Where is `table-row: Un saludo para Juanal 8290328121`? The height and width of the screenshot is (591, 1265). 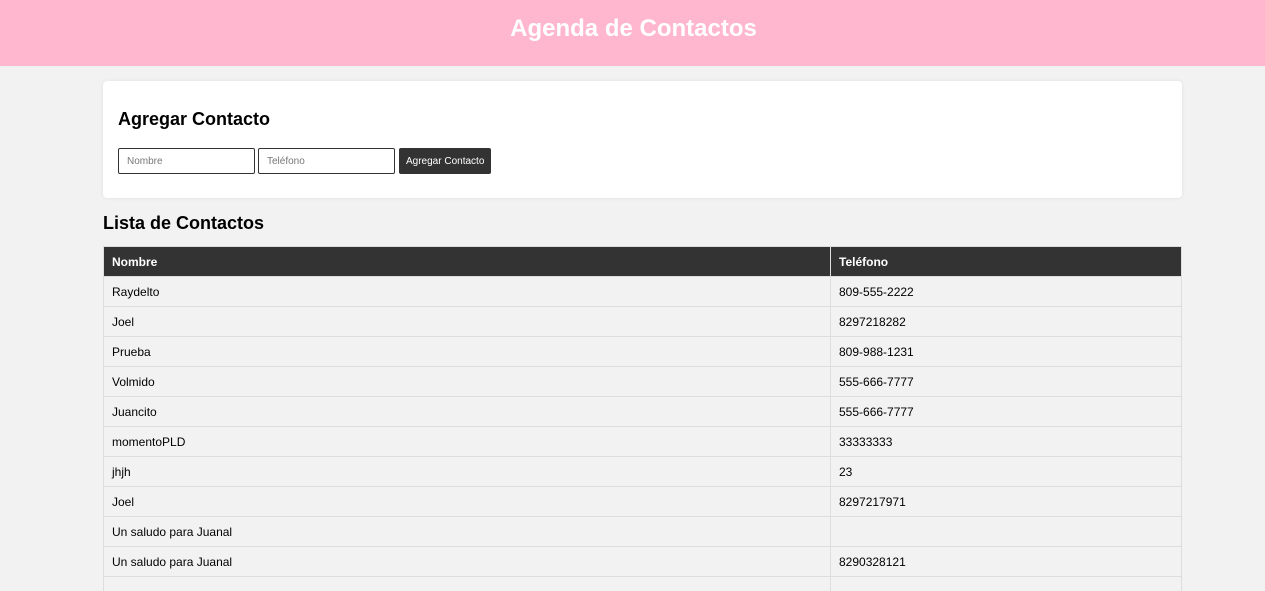
table-row: Un saludo para Juanal 8290328121 is located at coordinates (642, 561).